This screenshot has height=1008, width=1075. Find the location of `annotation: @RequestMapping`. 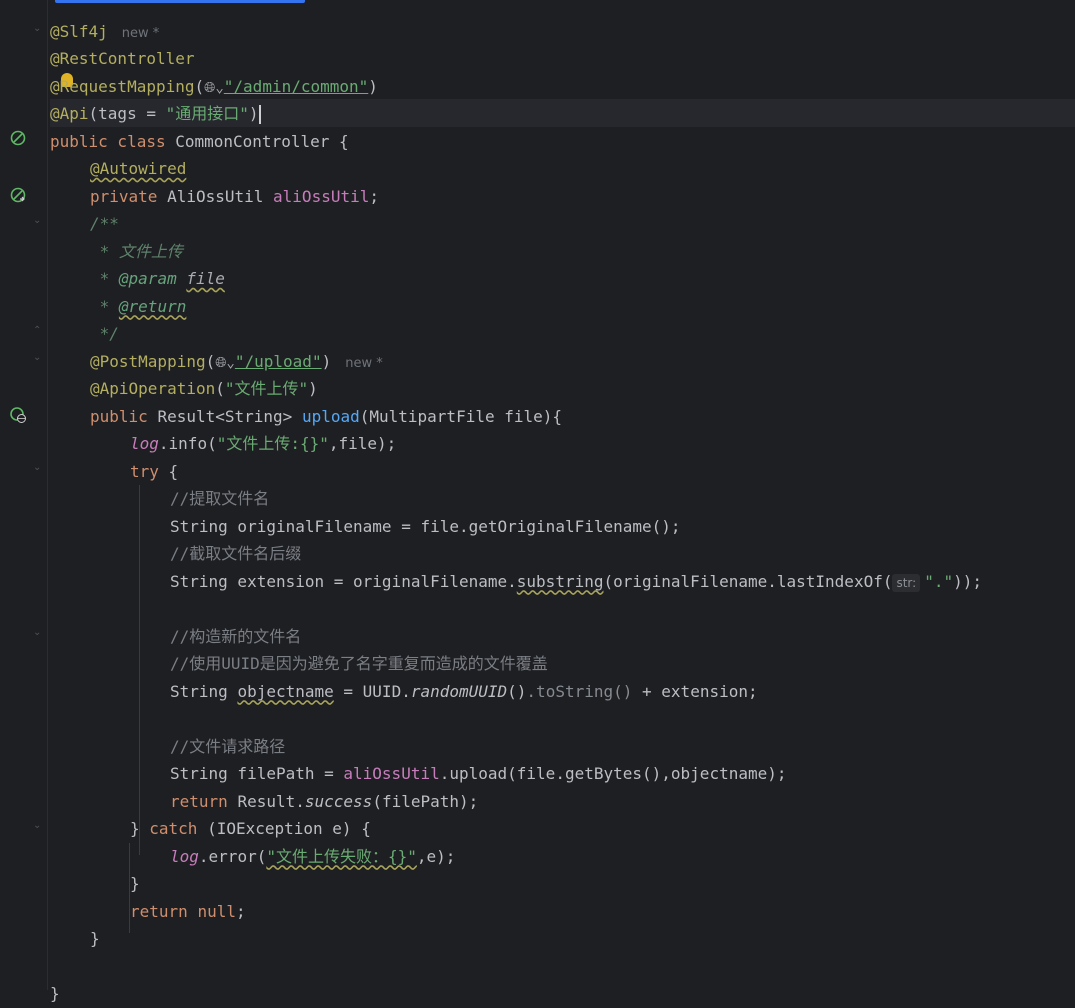

annotation: @RequestMapping is located at coordinates (122, 86).